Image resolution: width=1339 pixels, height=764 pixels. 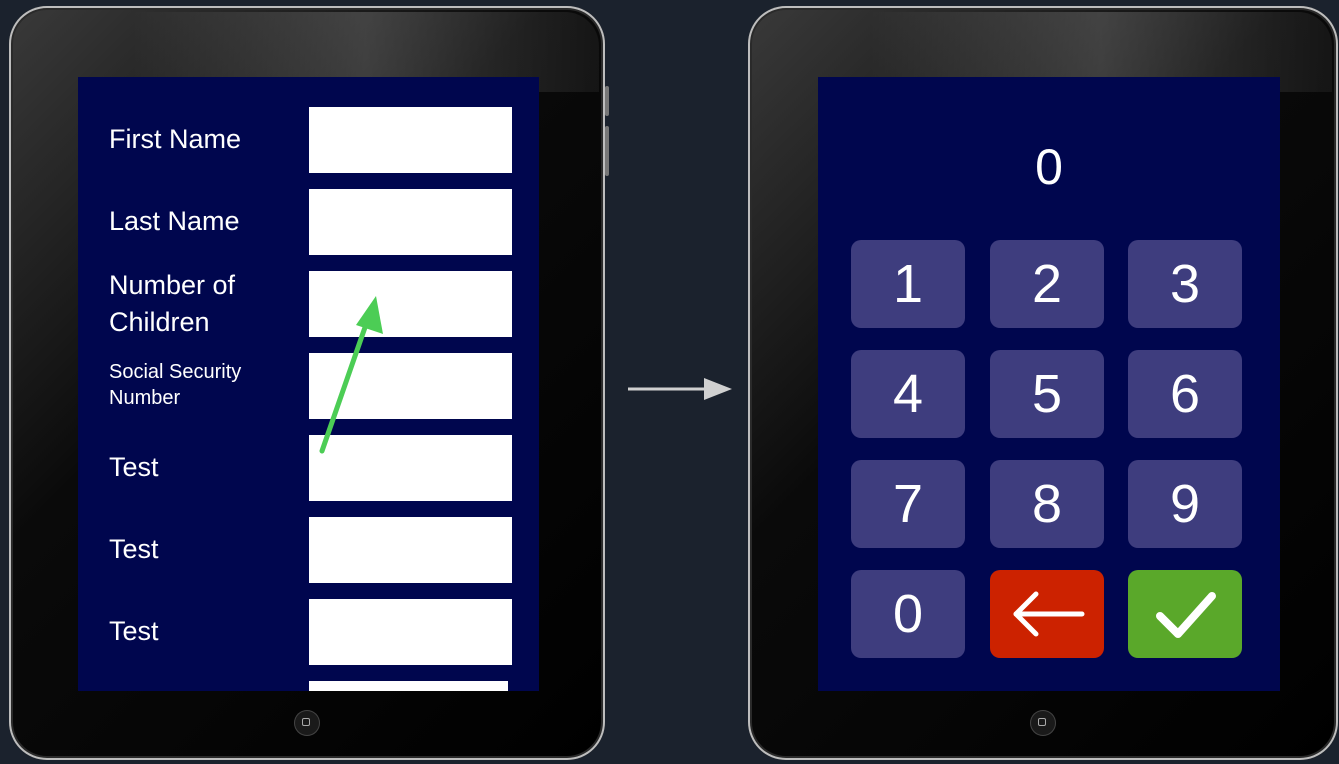 What do you see at coordinates (410, 304) in the screenshot?
I see `children-input` at bounding box center [410, 304].